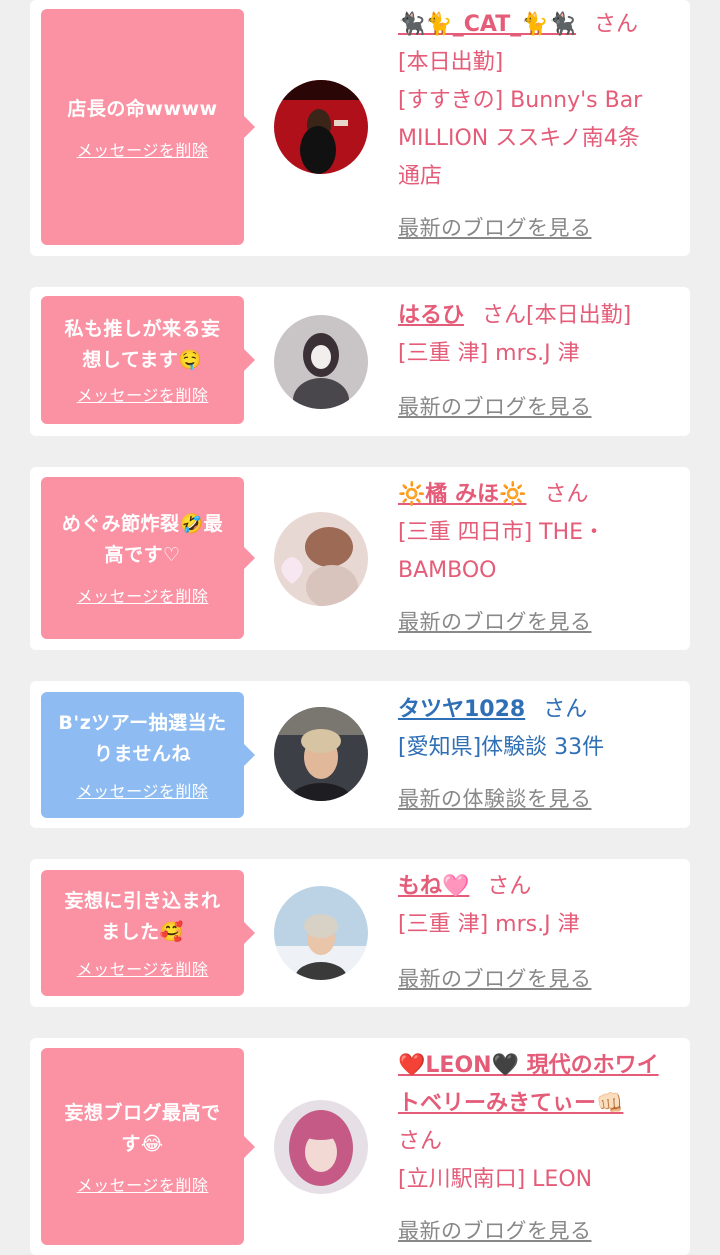 The height and width of the screenshot is (1255, 720). I want to click on message-bubble: 妄想ブログ最高で す😂 メッセージを削除, so click(148, 1146).